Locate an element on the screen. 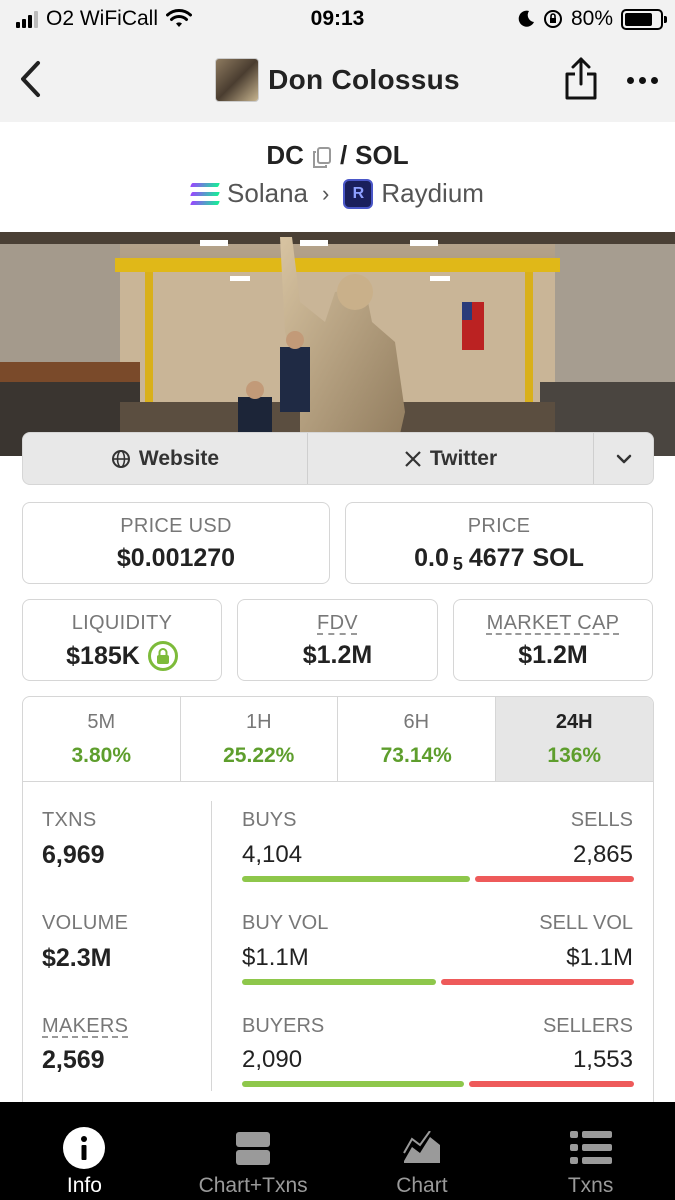 The image size is (675, 1200). more-links-button is located at coordinates (623, 458).